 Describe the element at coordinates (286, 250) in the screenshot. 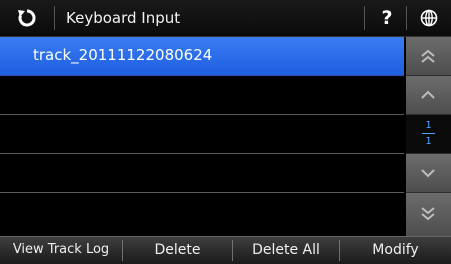

I see `delete-all-button: Delete All` at that location.